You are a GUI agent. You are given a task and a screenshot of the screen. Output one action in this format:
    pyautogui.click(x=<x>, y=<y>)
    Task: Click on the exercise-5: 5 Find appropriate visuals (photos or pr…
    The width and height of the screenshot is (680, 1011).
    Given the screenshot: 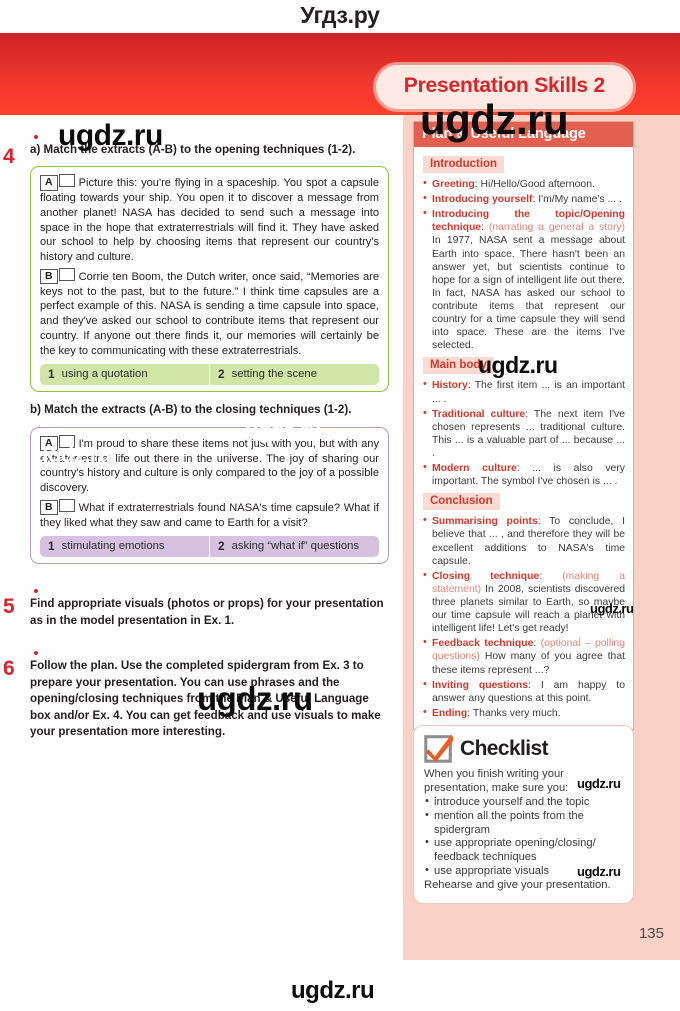 What is the action you would take?
    pyautogui.click(x=196, y=609)
    